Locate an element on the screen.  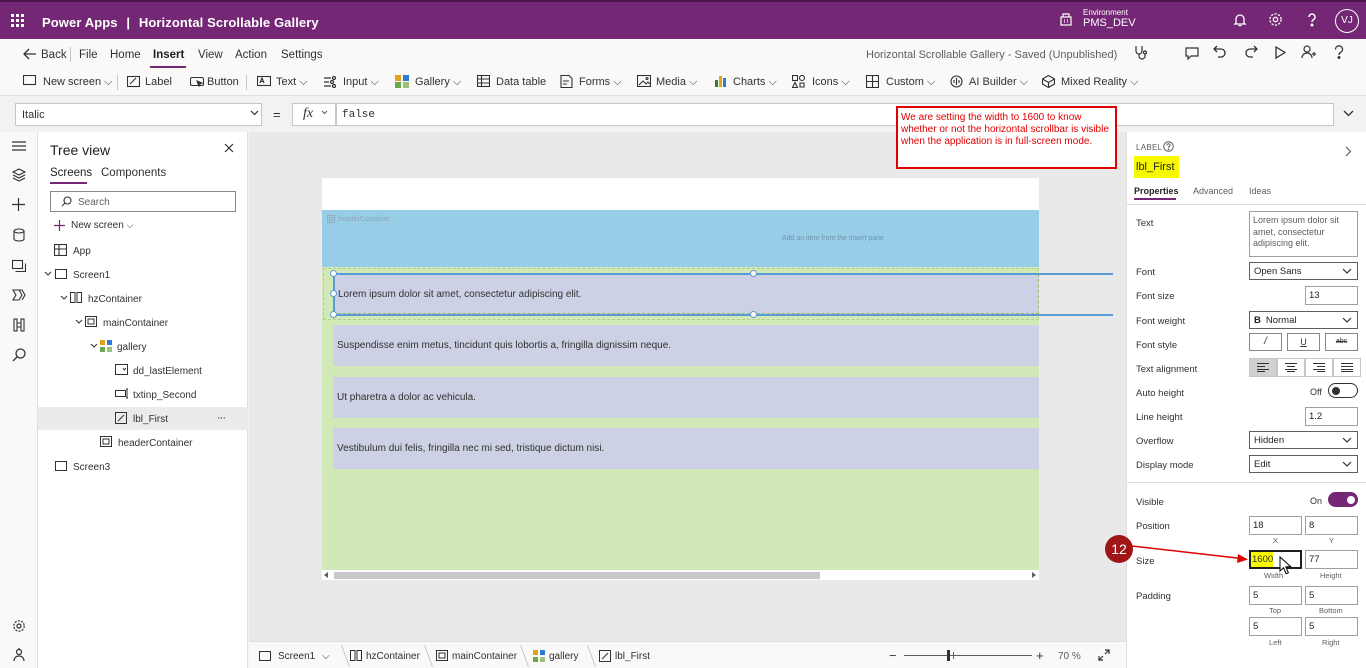
share-user-icon is located at coordinates (1308, 52).